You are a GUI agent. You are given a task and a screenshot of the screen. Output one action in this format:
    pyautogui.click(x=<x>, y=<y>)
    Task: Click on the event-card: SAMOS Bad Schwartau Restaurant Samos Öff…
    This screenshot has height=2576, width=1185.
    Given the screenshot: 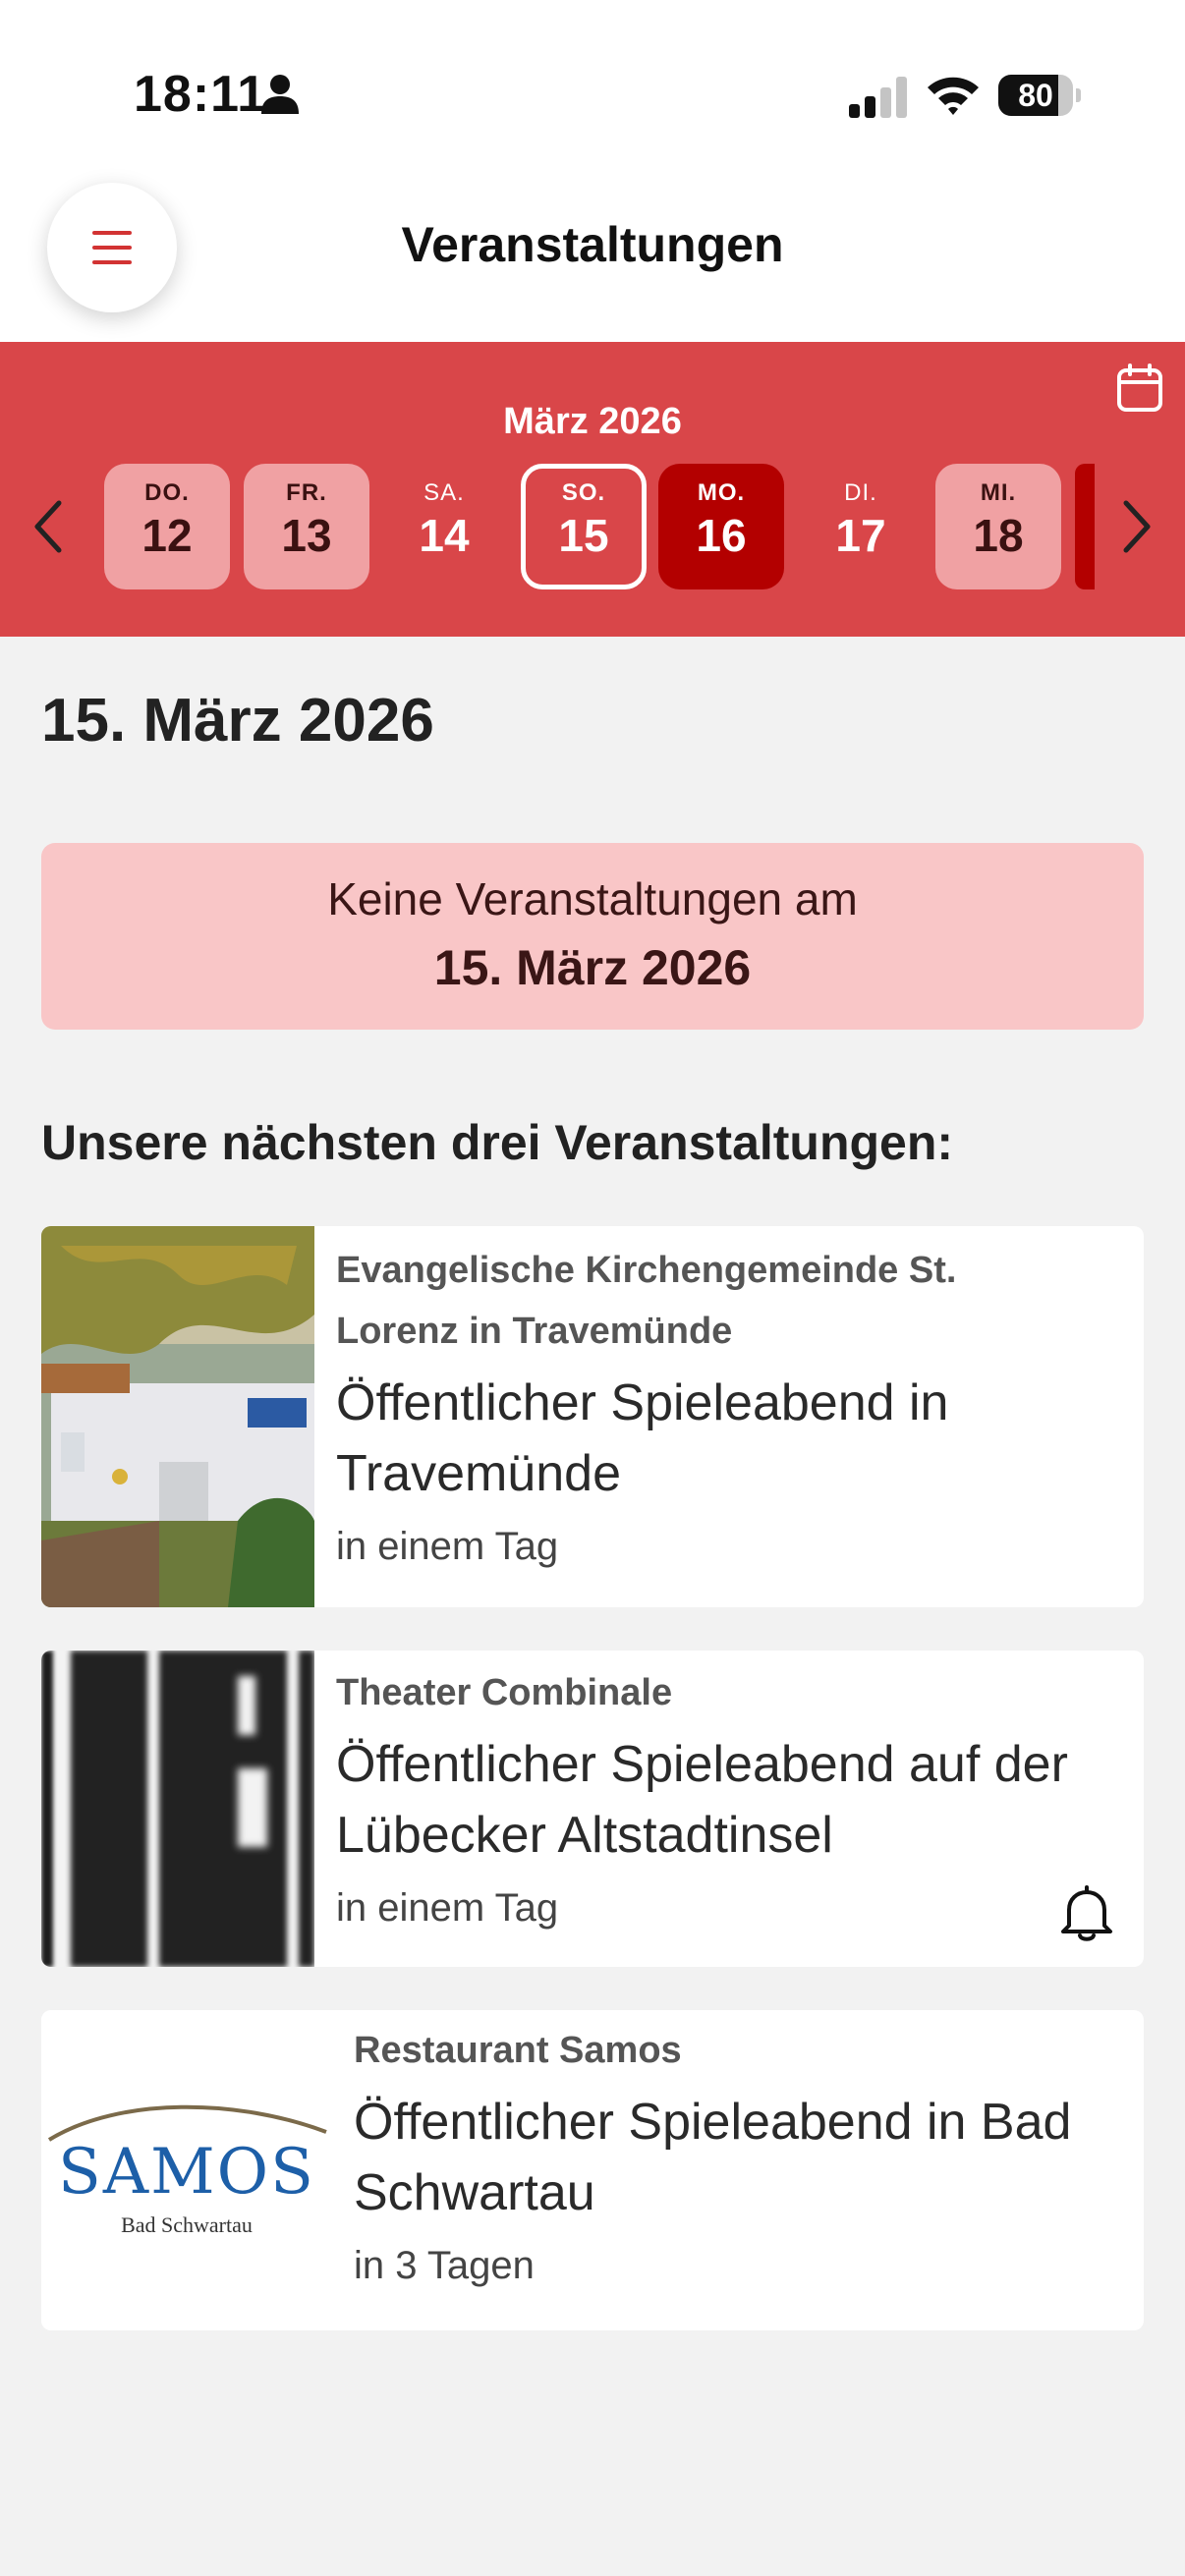 What is the action you would take?
    pyautogui.click(x=592, y=2170)
    